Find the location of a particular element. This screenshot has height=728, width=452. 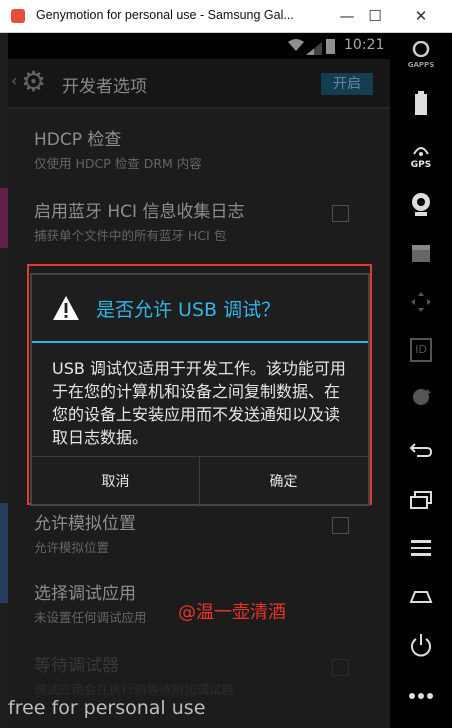

menu-icon is located at coordinates (421, 548).